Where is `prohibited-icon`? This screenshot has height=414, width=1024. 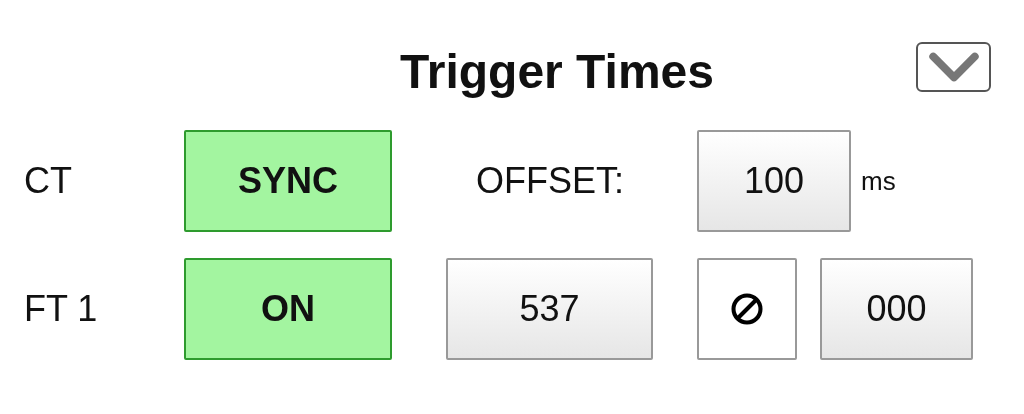 prohibited-icon is located at coordinates (747, 309).